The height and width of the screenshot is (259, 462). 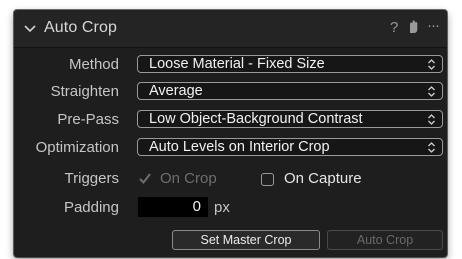 What do you see at coordinates (30, 30) in the screenshot?
I see `chevron-down-icon` at bounding box center [30, 30].